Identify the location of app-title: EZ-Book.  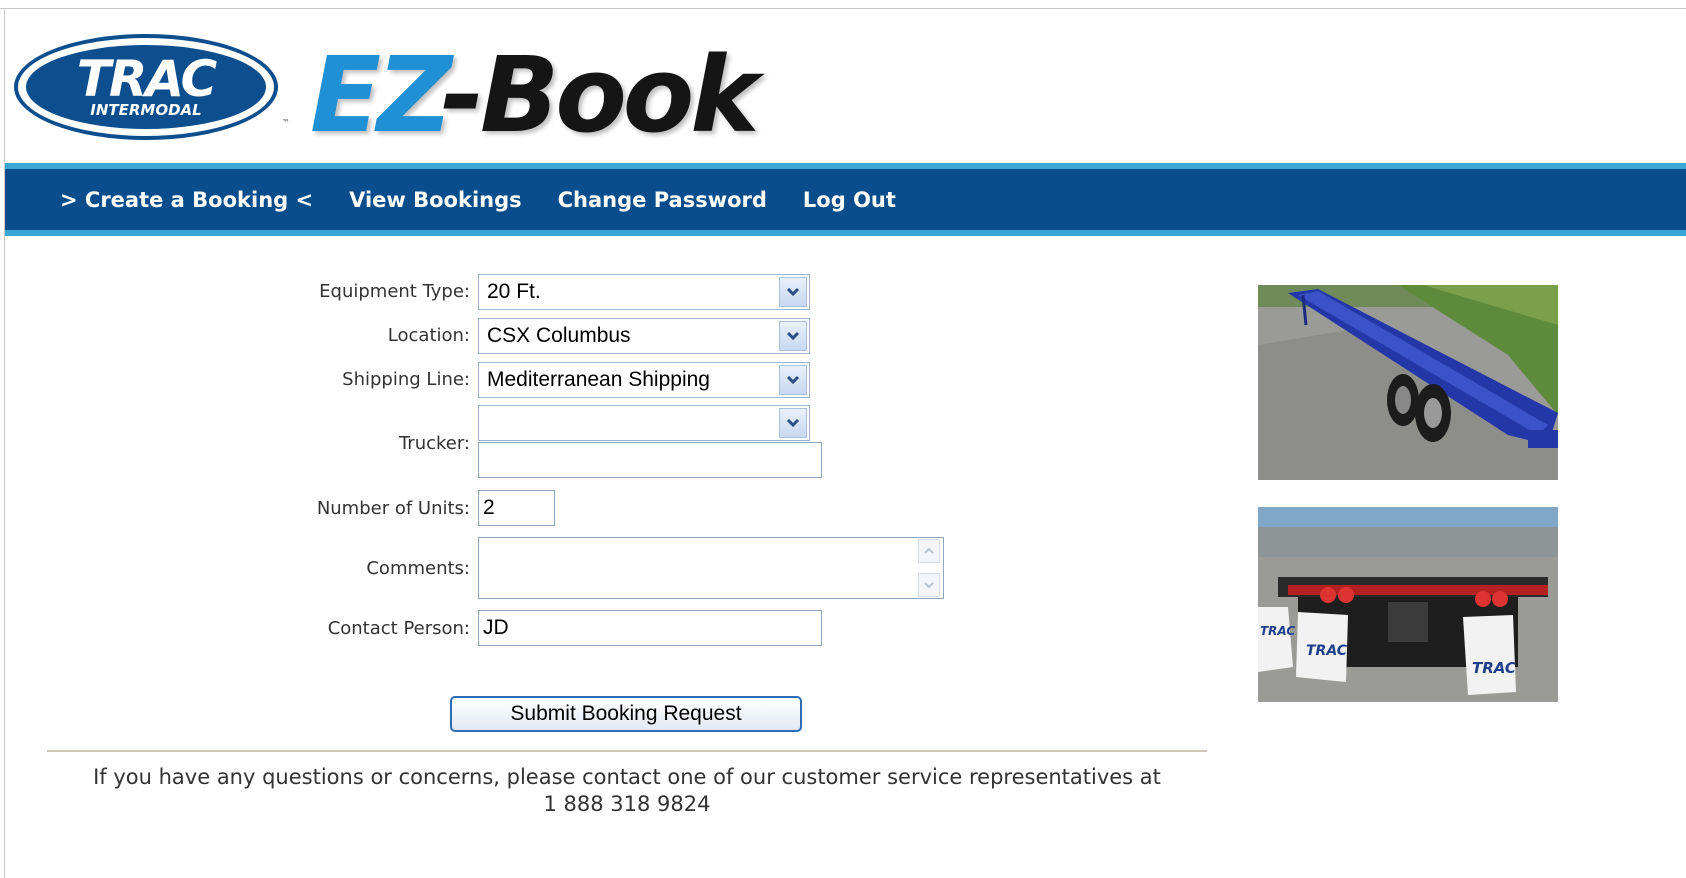
(534, 95).